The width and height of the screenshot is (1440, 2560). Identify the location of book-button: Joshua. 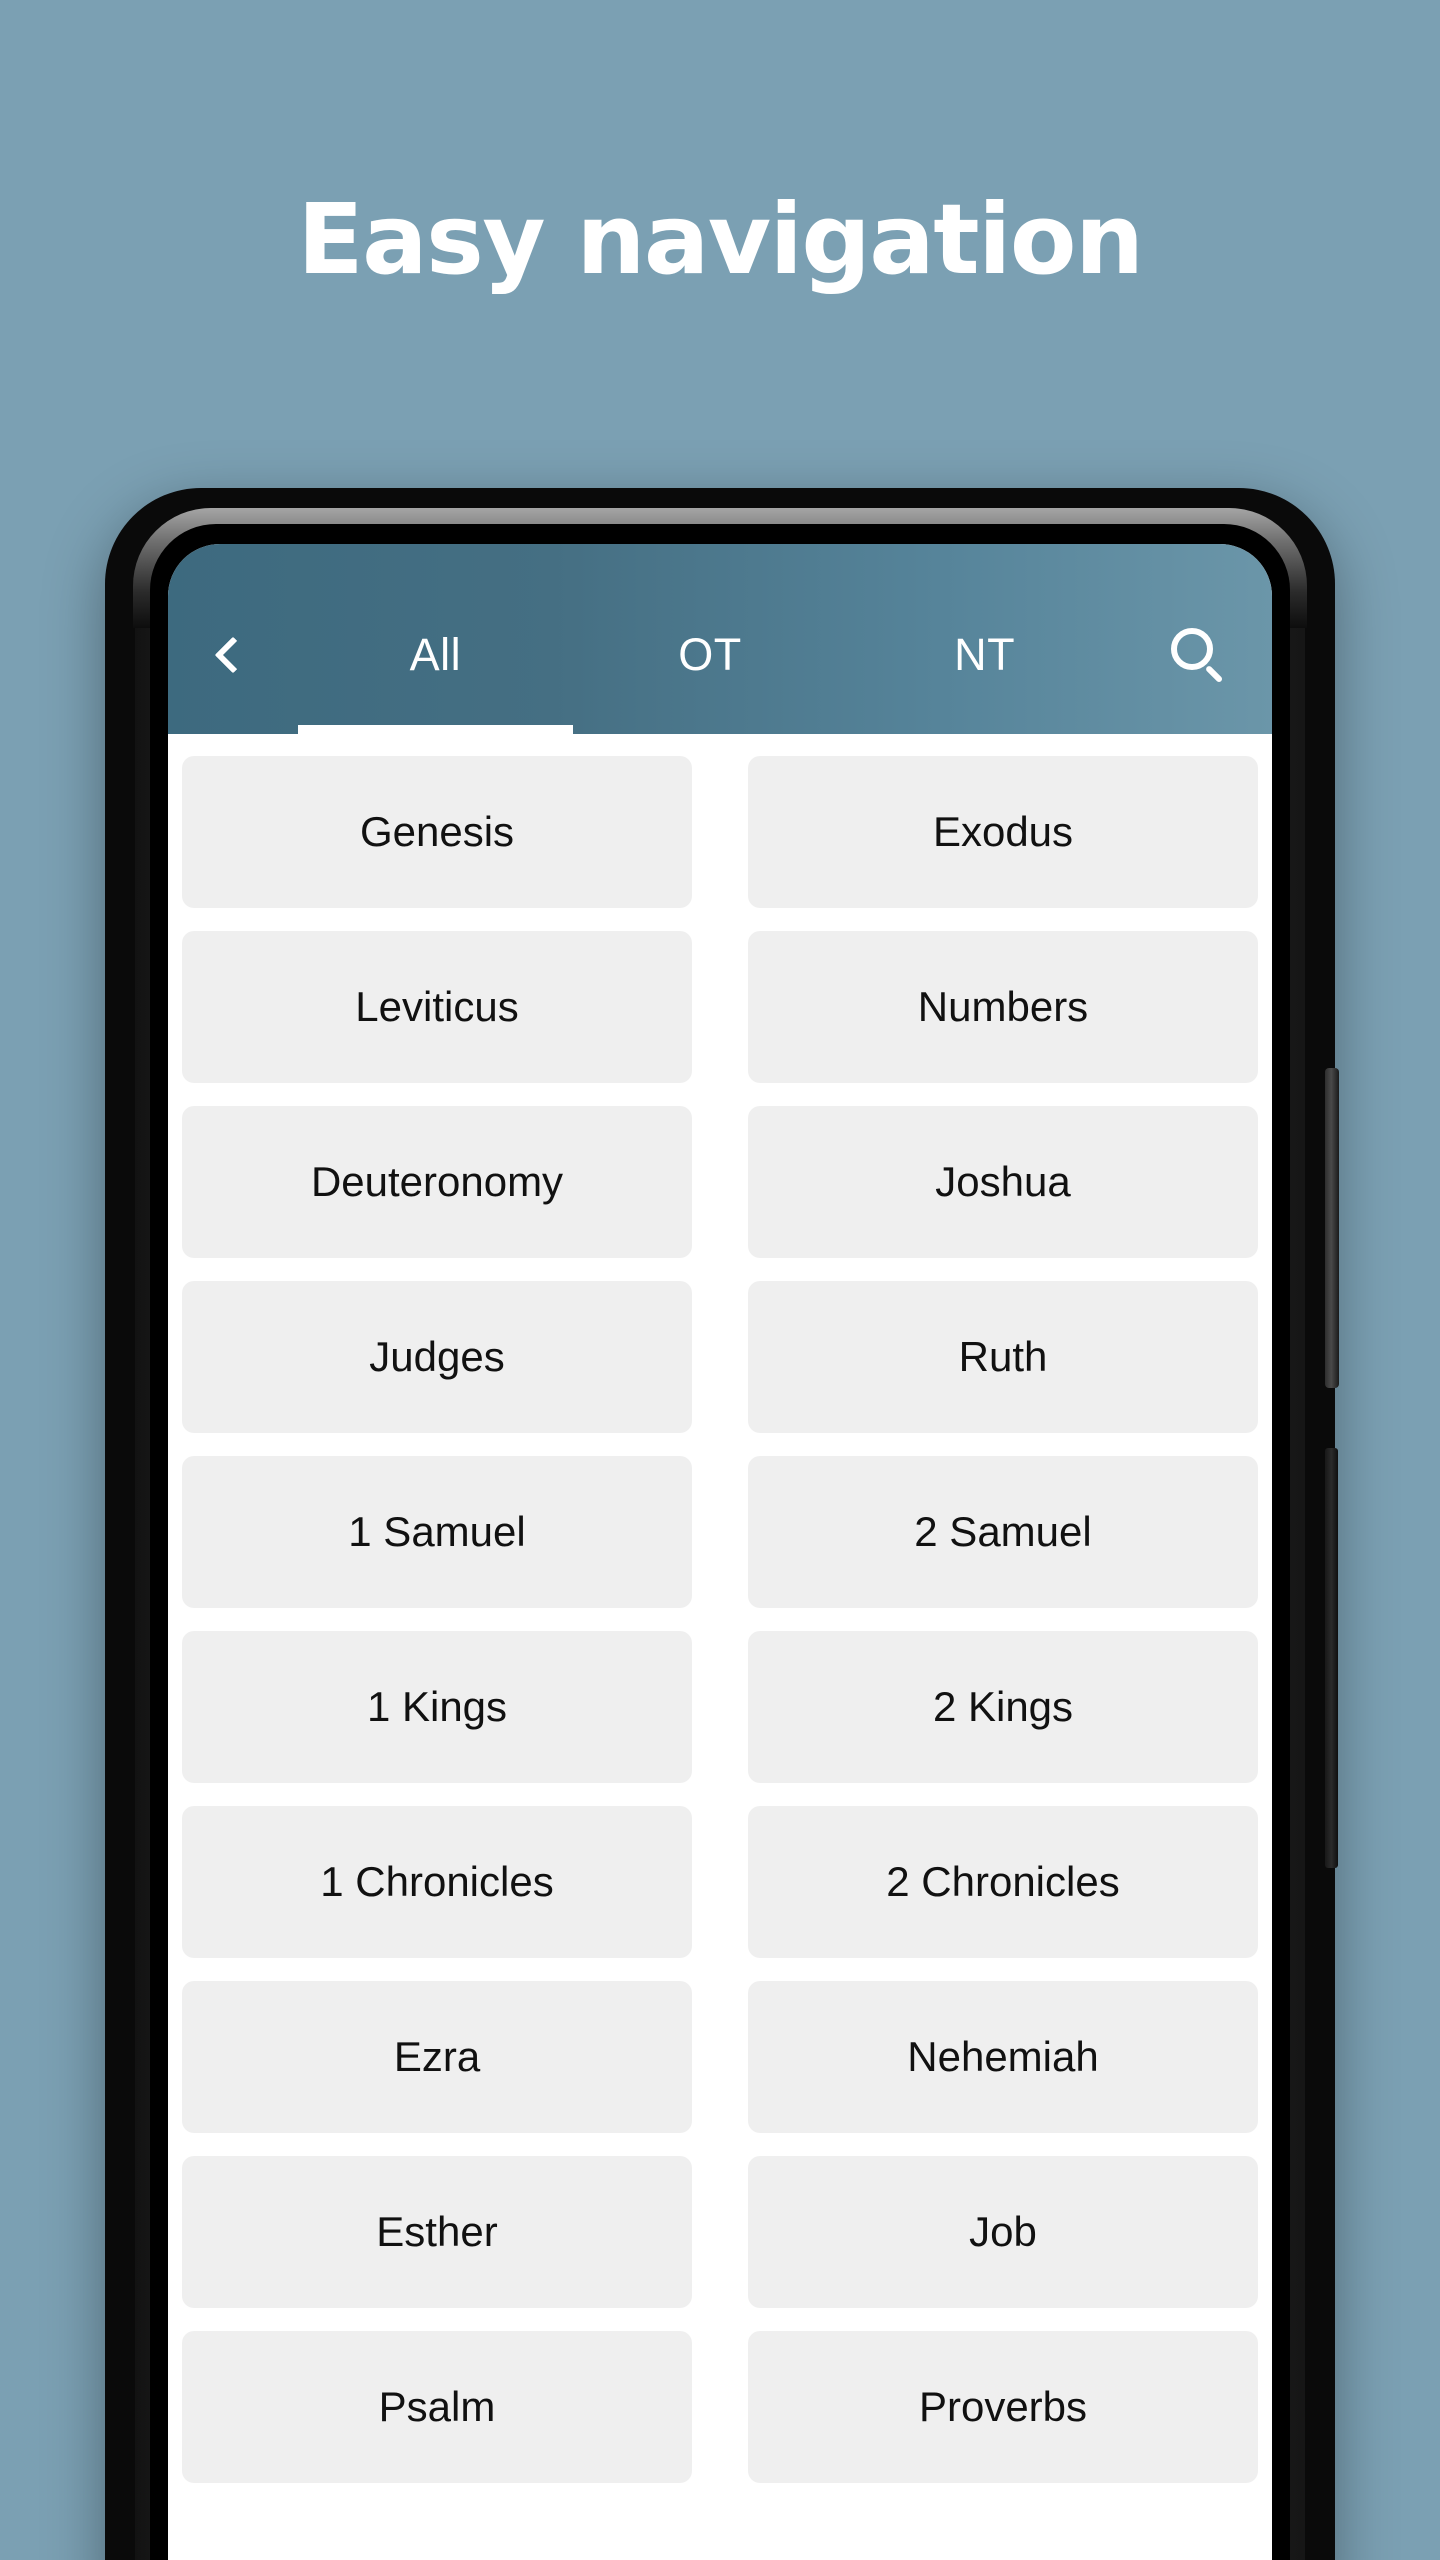
(1003, 1182).